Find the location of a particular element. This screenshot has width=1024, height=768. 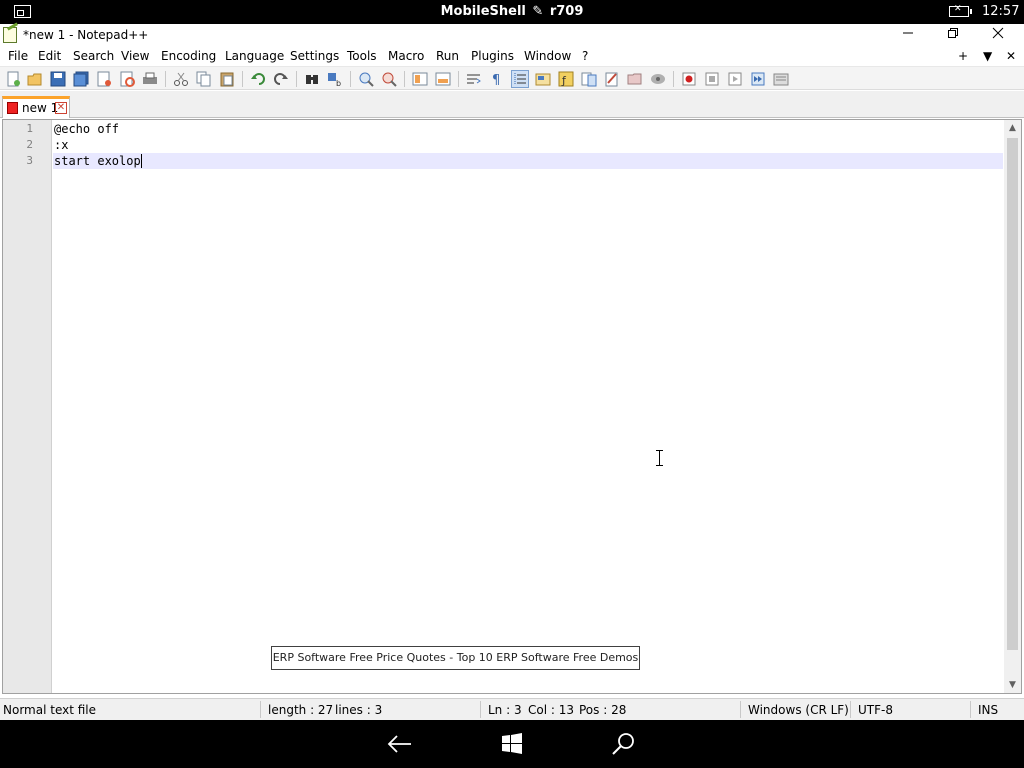

code-line: @echo off is located at coordinates (528, 129).